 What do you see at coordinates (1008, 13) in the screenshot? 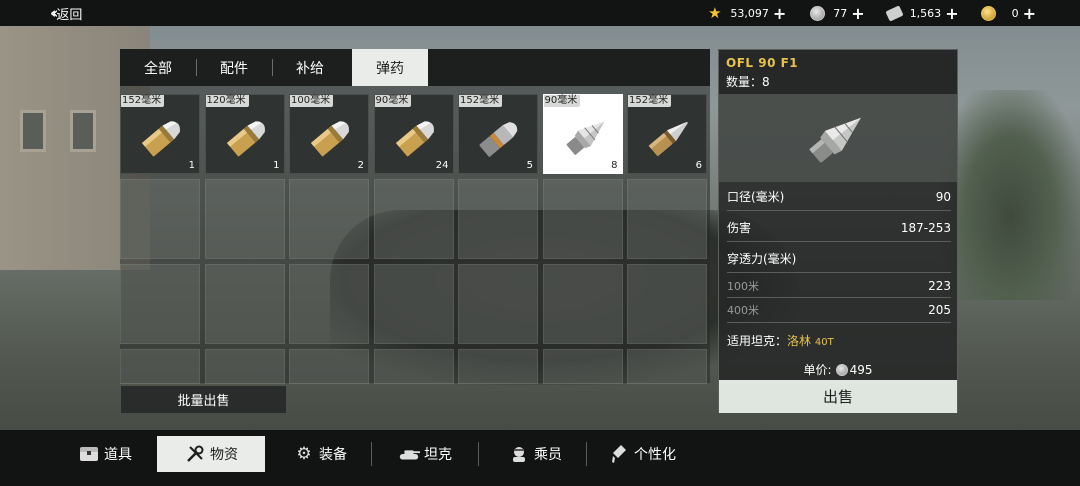
I see `currency-gold: 0 +` at bounding box center [1008, 13].